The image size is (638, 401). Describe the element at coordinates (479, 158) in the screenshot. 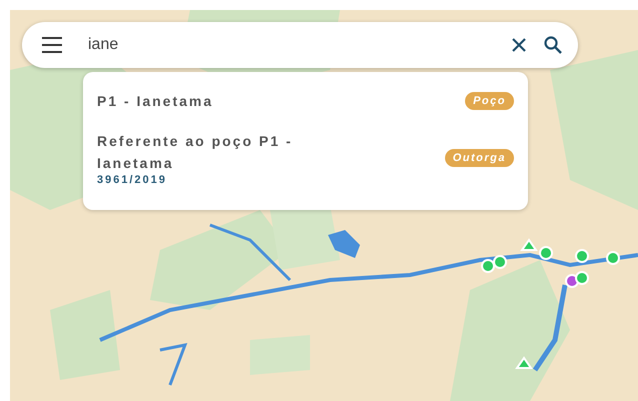

I see `type-tag: Outorga` at that location.